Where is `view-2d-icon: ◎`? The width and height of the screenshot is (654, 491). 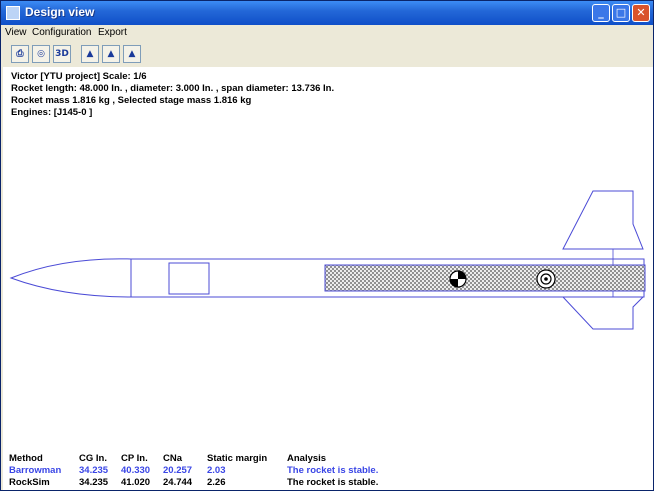 view-2d-icon: ◎ is located at coordinates (41, 54).